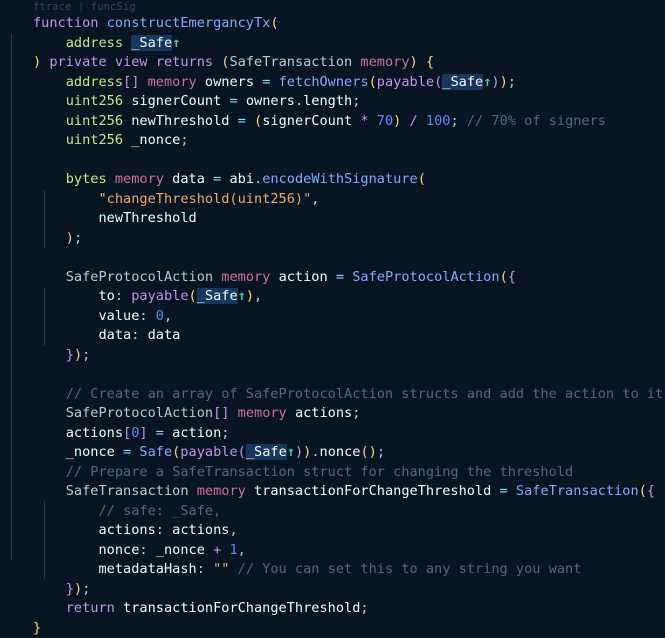 This screenshot has width=665, height=638. Describe the element at coordinates (332, 628) in the screenshot. I see `code-line: }` at that location.